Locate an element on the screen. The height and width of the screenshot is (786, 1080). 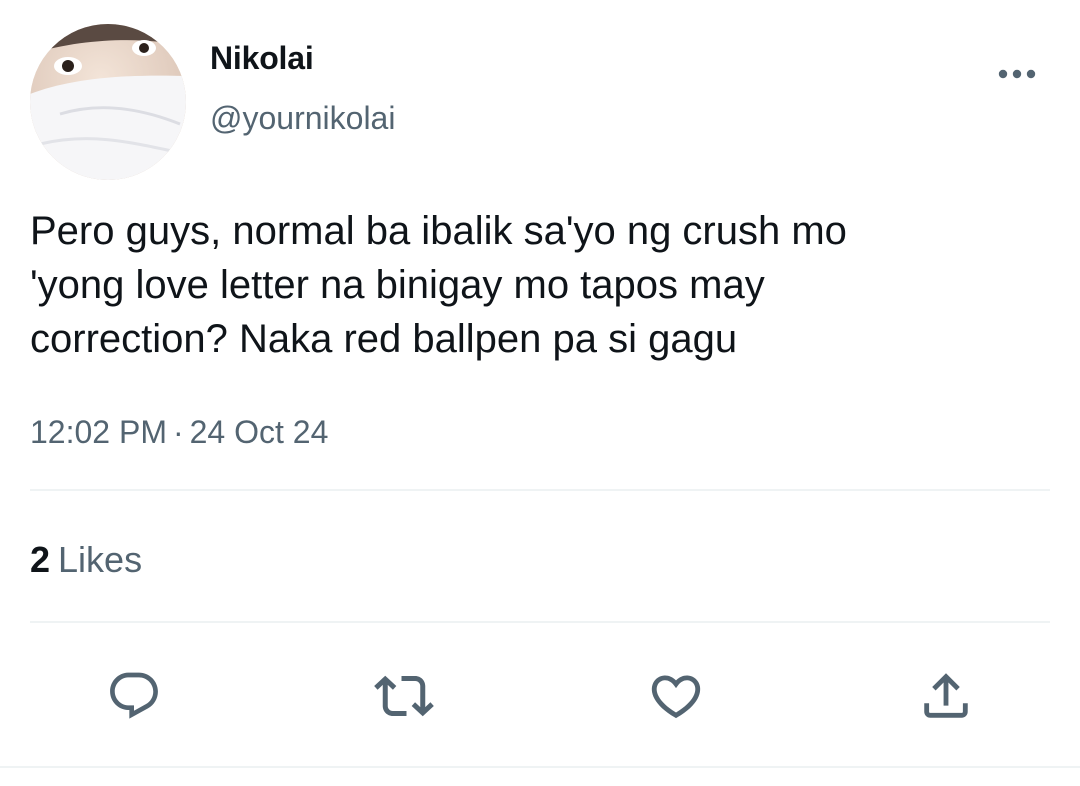
more-options-button is located at coordinates (1017, 74).